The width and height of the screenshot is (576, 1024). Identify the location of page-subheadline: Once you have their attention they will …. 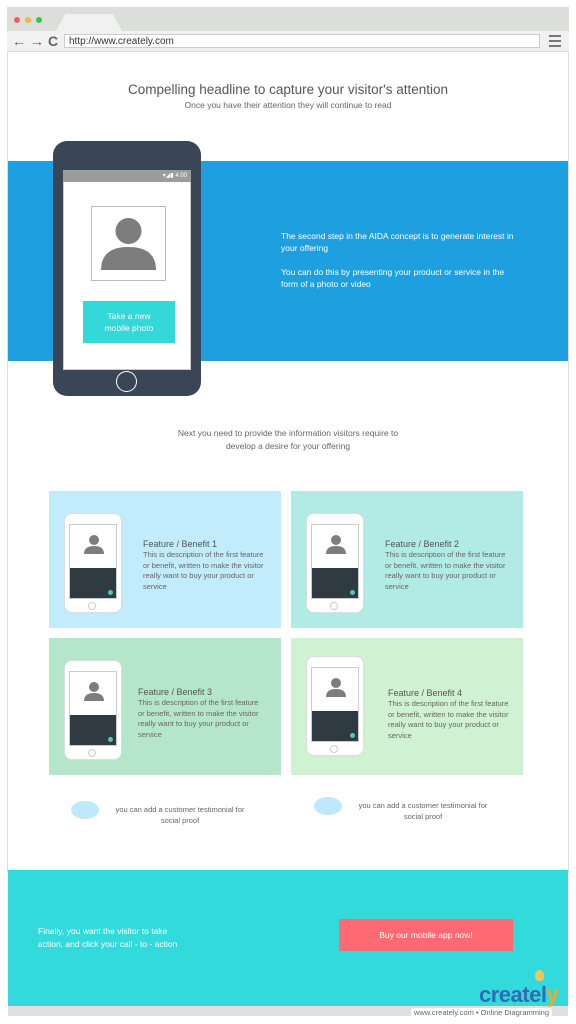
(288, 105).